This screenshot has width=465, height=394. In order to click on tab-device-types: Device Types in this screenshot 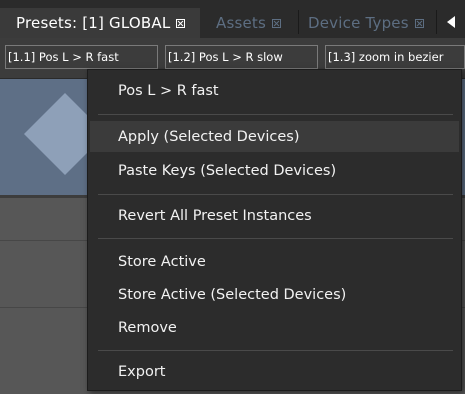, I will do `click(366, 23)`.